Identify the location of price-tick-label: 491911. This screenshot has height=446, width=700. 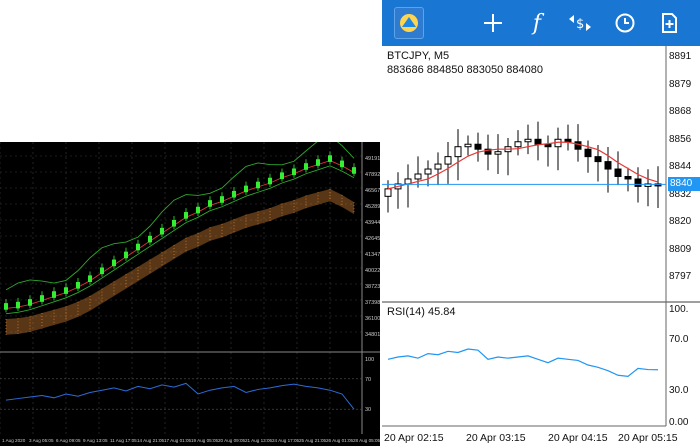
(372, 159).